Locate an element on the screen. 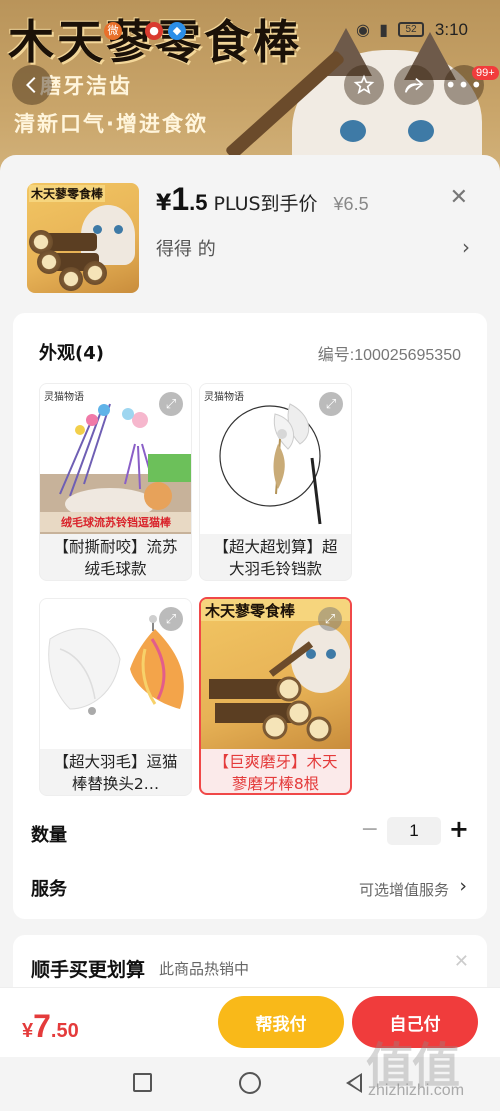 This screenshot has height=1111, width=500. recent-apps-icon is located at coordinates (142, 1082).